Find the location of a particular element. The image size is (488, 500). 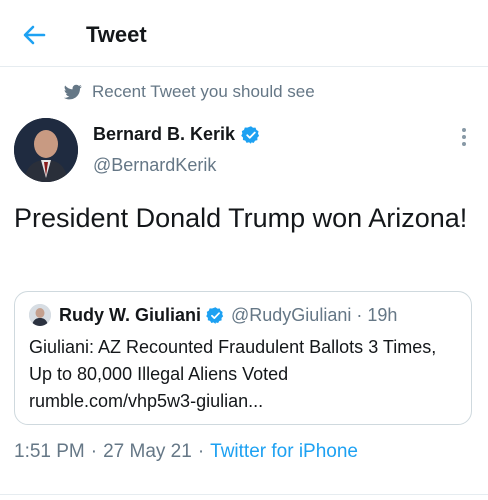

more-vertical-icon is located at coordinates (464, 130).